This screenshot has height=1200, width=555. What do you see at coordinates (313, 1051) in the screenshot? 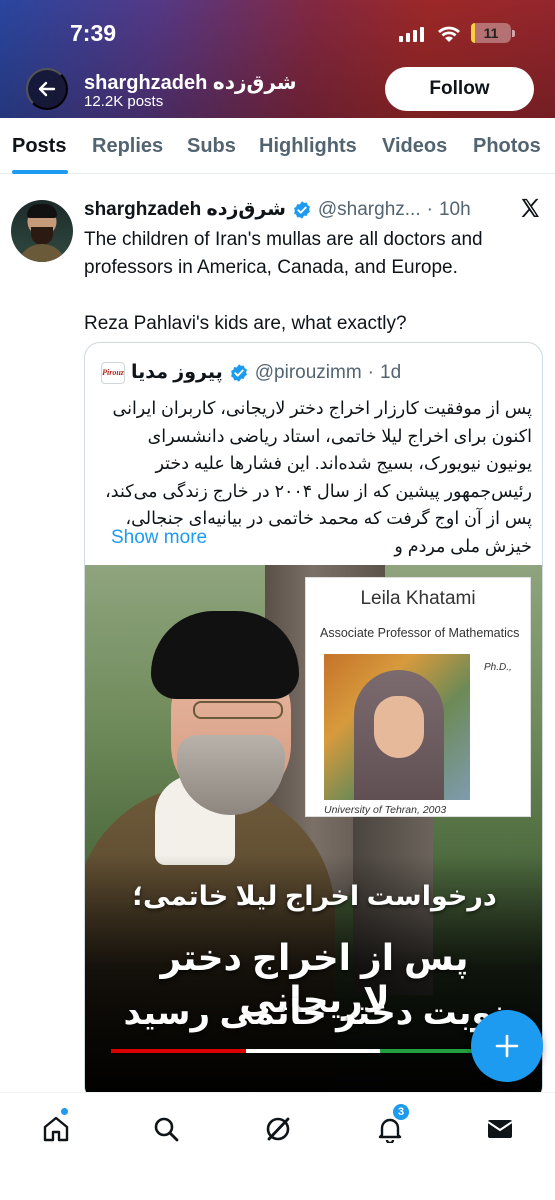
I see `flag-color-bar` at bounding box center [313, 1051].